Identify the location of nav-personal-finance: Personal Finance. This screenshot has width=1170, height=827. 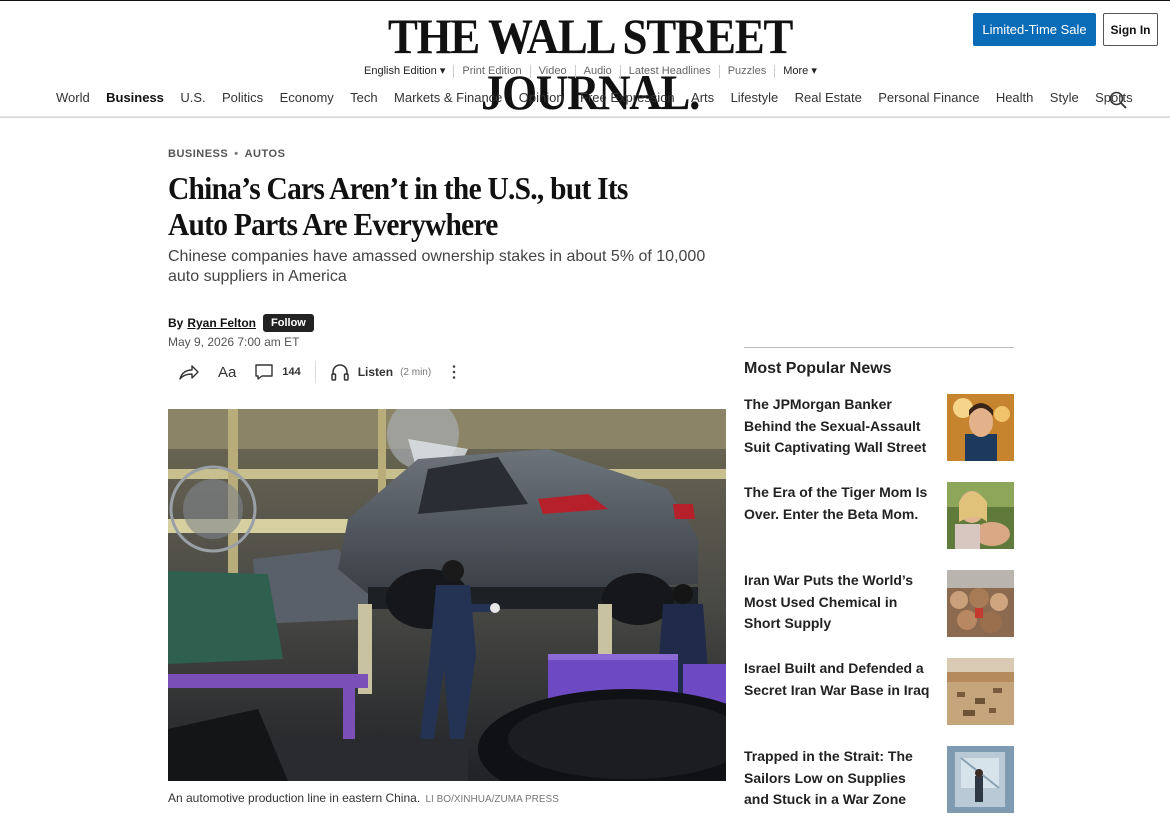
(928, 98).